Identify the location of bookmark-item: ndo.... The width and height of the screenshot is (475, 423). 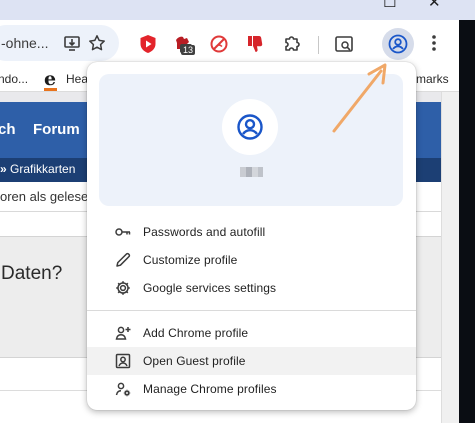
(14, 79).